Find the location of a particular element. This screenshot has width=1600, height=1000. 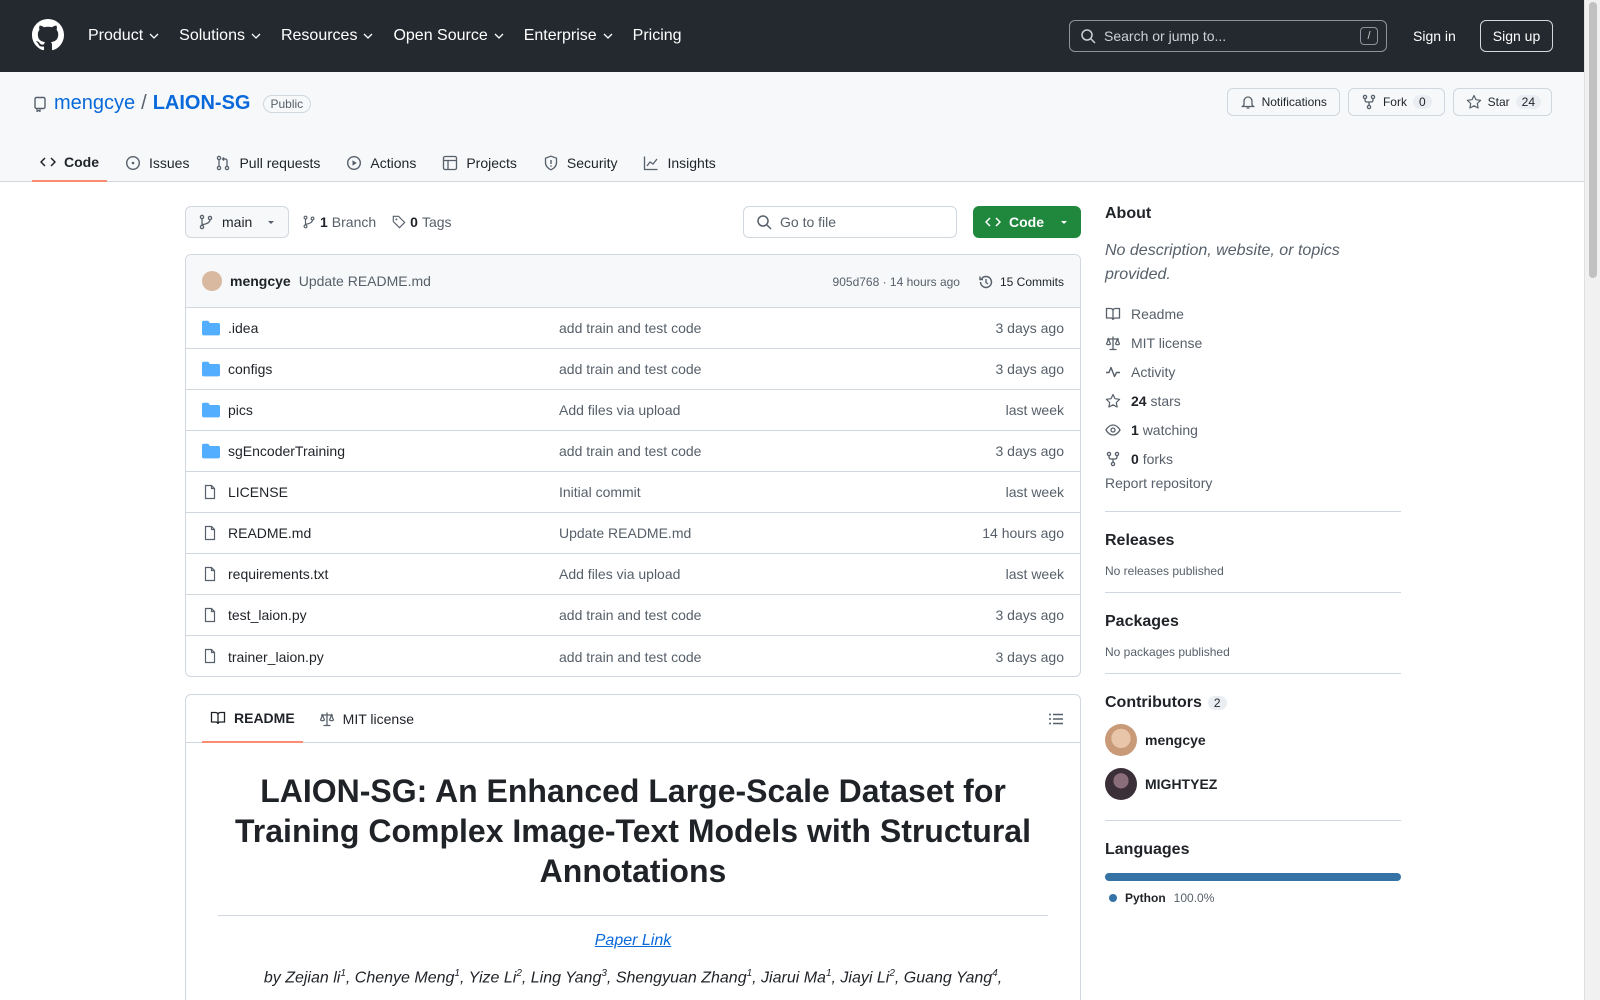

releases-section: Releases No releases published is located at coordinates (1253, 545).